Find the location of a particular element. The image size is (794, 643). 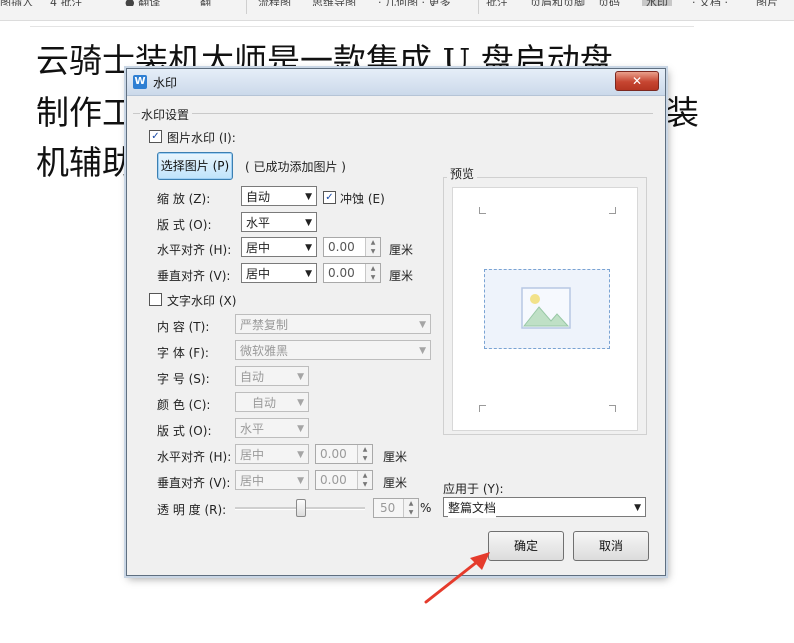

transparency-unit: % is located at coordinates (426, 508).